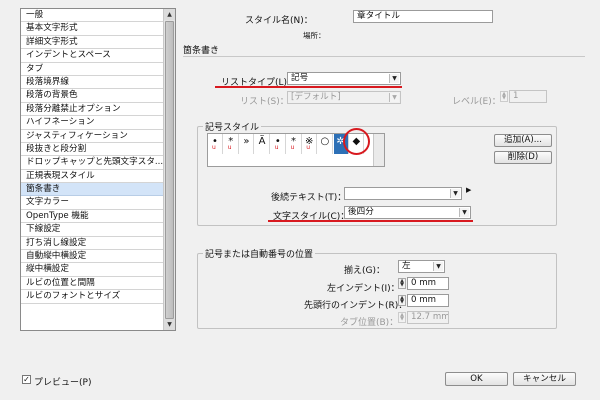 Image resolution: width=600 pixels, height=400 pixels. I want to click on bullet-grid-scrollbar, so click(378, 150).